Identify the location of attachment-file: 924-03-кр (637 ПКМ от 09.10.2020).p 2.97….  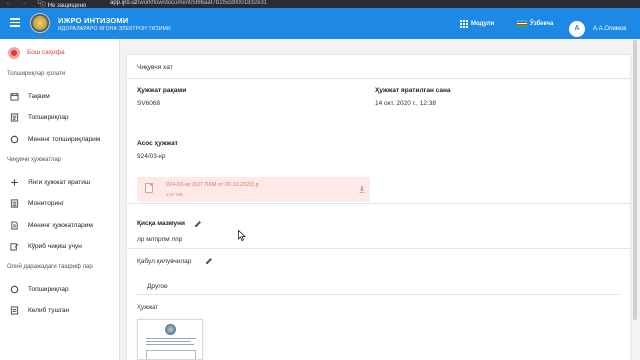
(253, 189).